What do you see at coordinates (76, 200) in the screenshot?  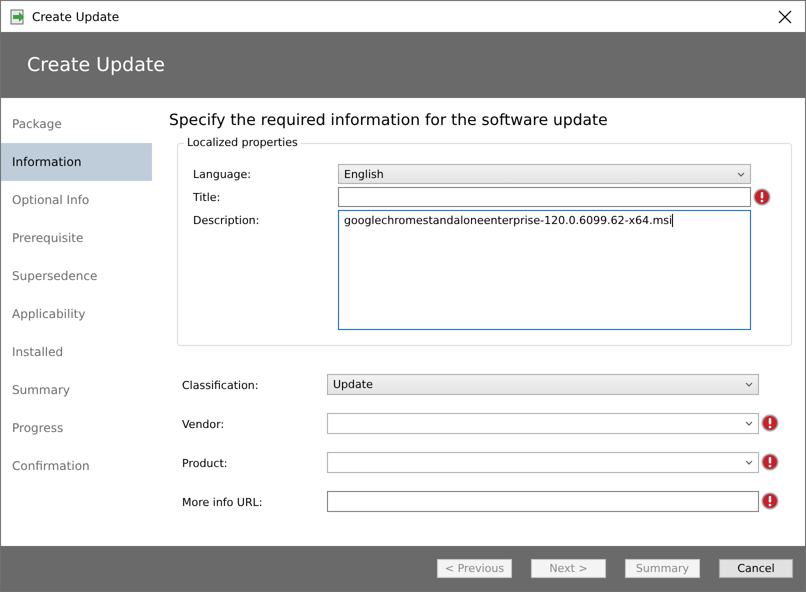 I see `sidebar-item: Optional Info` at bounding box center [76, 200].